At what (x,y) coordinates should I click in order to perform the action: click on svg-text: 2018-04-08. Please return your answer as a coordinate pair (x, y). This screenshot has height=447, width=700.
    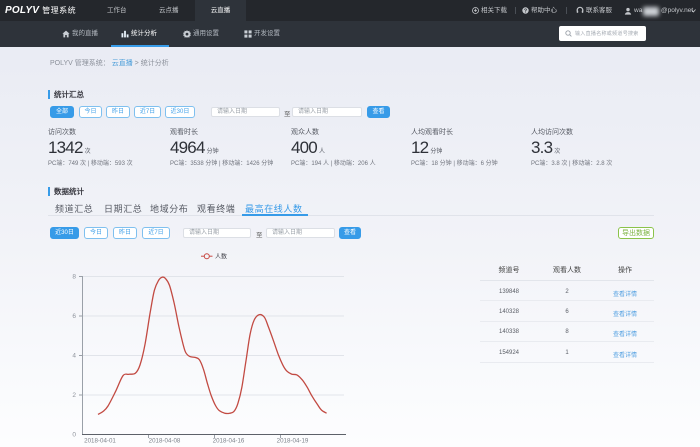
    Looking at the image, I should click on (165, 441).